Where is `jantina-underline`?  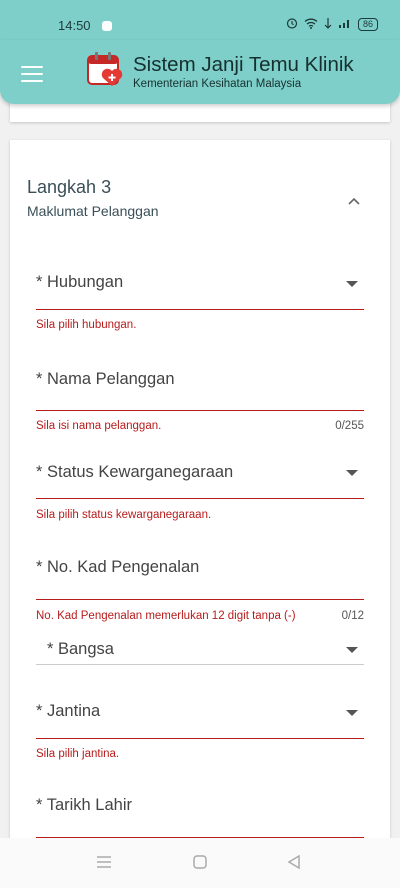 jantina-underline is located at coordinates (200, 738).